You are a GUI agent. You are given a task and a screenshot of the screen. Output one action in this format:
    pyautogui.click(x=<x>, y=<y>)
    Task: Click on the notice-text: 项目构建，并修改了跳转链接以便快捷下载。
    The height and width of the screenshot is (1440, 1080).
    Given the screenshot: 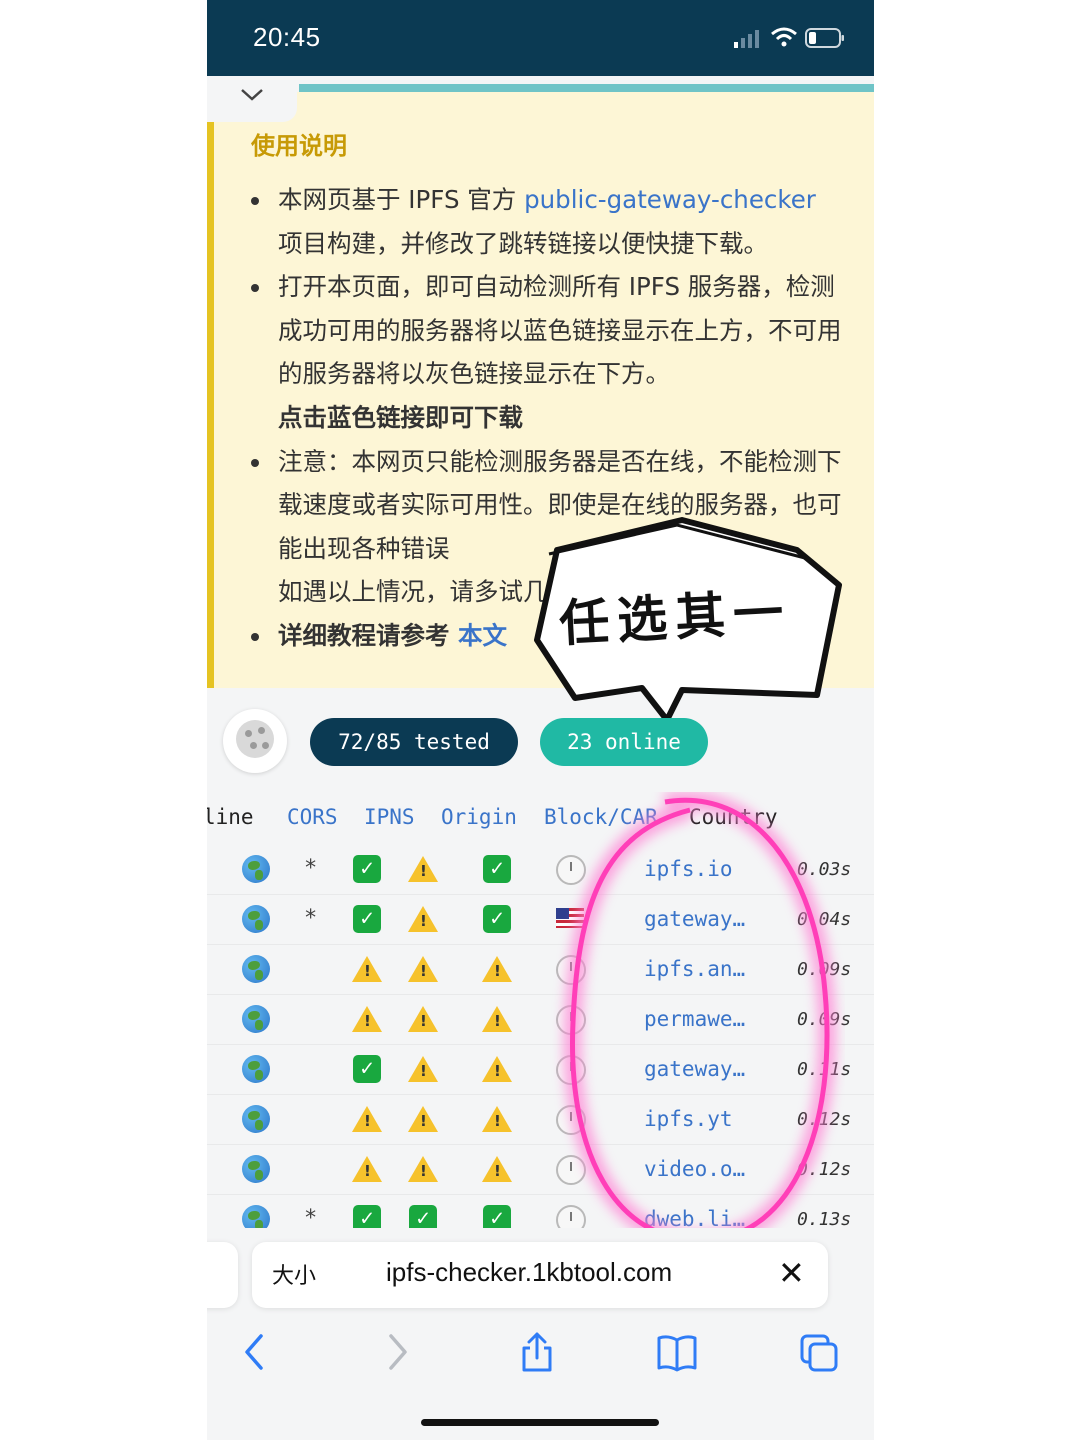 What is the action you would take?
    pyautogui.click(x=523, y=243)
    